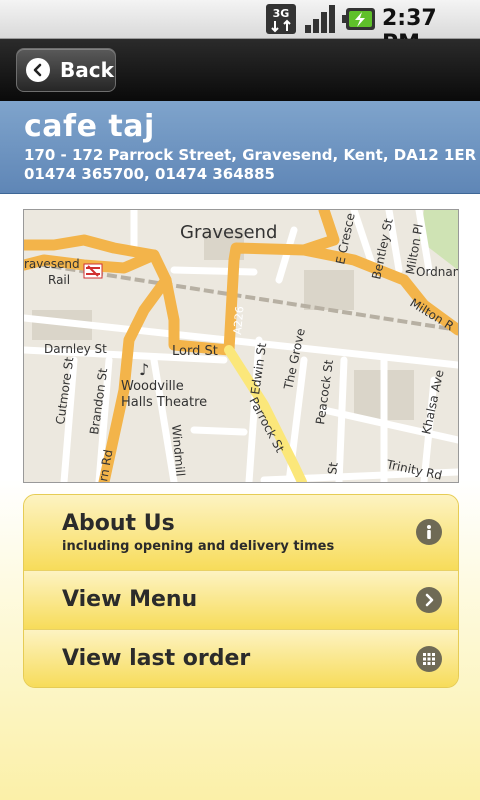  Describe the element at coordinates (429, 532) in the screenshot. I see `info-icon` at that location.